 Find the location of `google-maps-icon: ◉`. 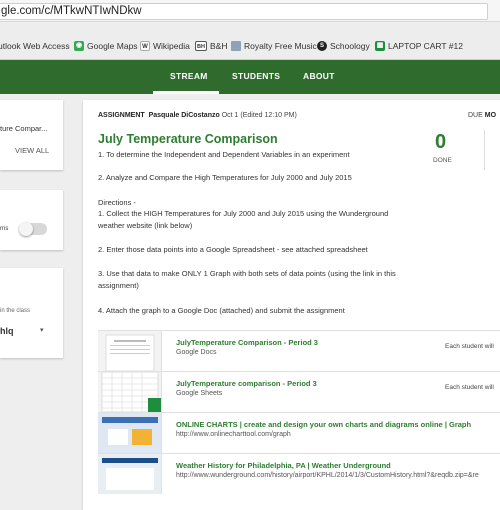

google-maps-icon: ◉ is located at coordinates (79, 46).